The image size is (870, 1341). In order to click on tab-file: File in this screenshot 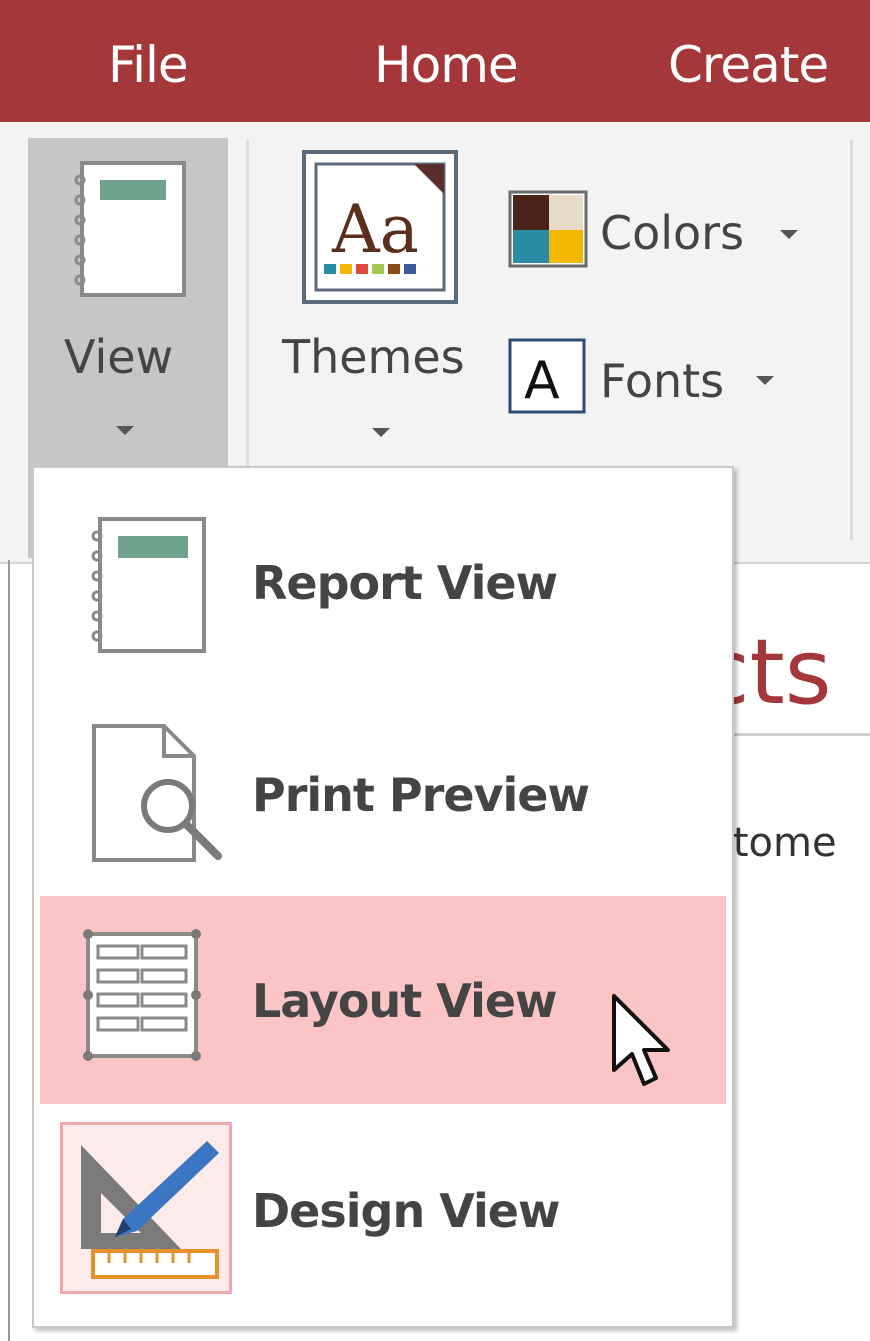, I will do `click(148, 65)`.